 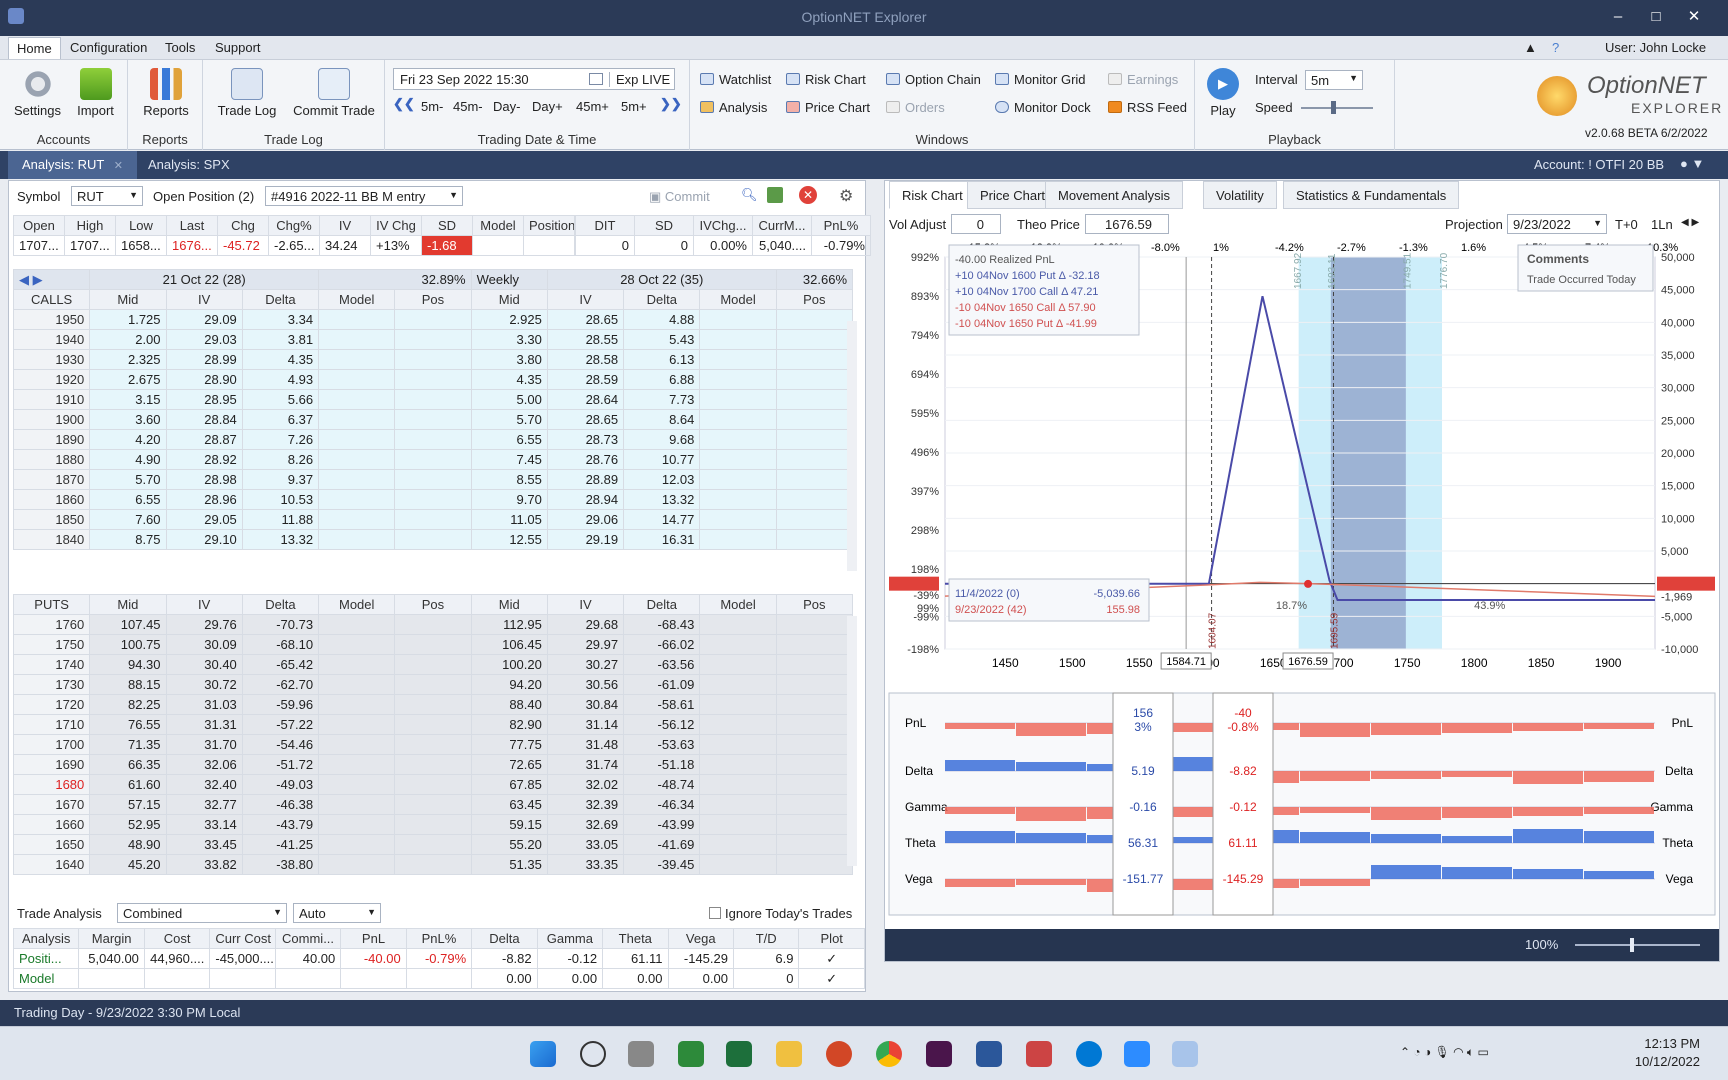 What do you see at coordinates (204, 459) in the screenshot?
I see `chain-cell: 28.92` at bounding box center [204, 459].